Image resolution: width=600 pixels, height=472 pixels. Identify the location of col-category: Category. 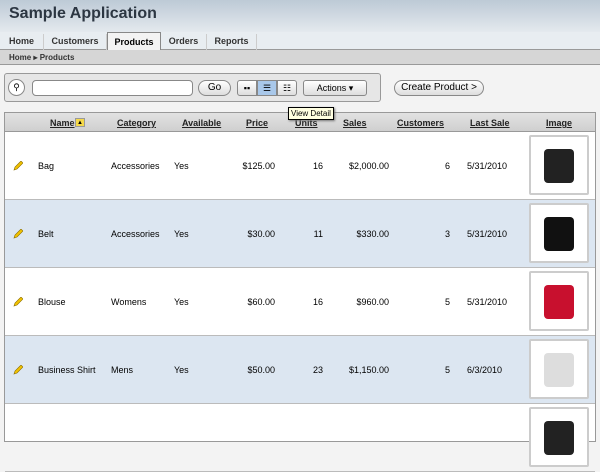
(136, 123).